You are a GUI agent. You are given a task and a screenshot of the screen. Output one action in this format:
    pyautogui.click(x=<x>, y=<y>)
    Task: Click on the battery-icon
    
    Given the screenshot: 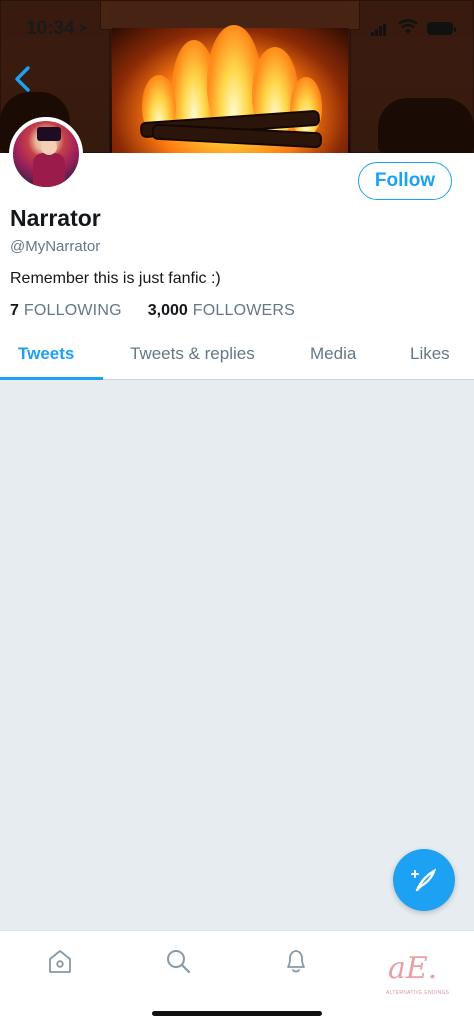 What is the action you would take?
    pyautogui.click(x=441, y=28)
    